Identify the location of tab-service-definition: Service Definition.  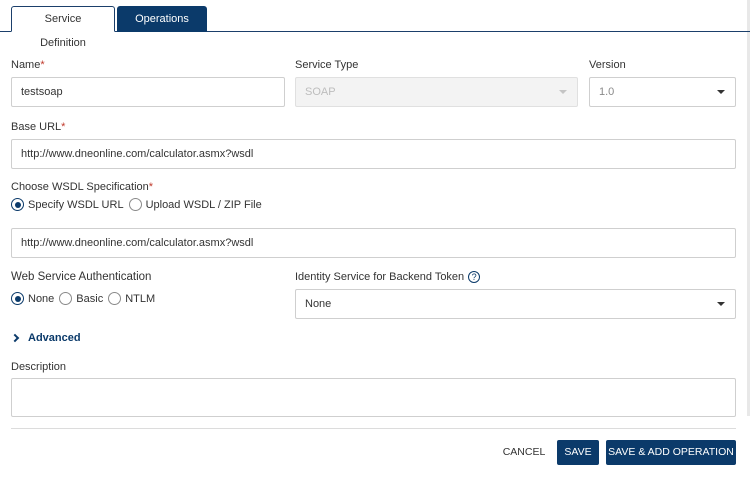
(63, 27).